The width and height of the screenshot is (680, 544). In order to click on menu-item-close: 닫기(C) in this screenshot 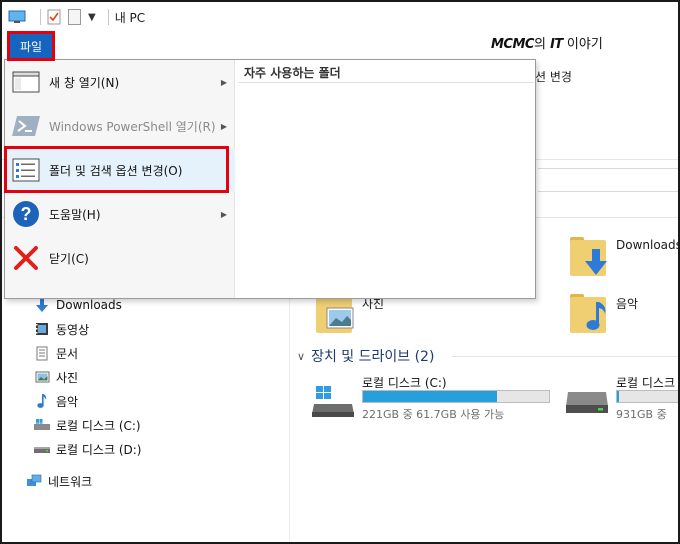, I will do `click(120, 258)`.